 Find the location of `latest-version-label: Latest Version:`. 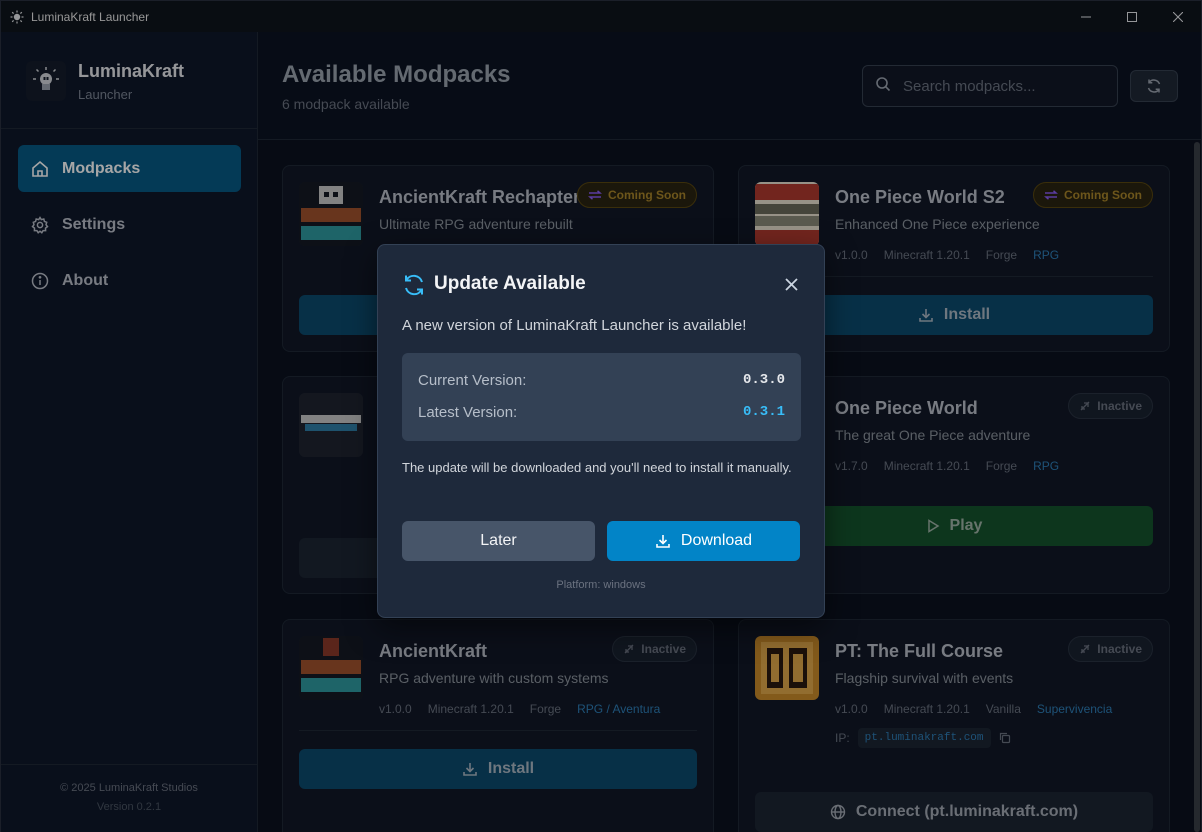

latest-version-label: Latest Version: is located at coordinates (468, 412).